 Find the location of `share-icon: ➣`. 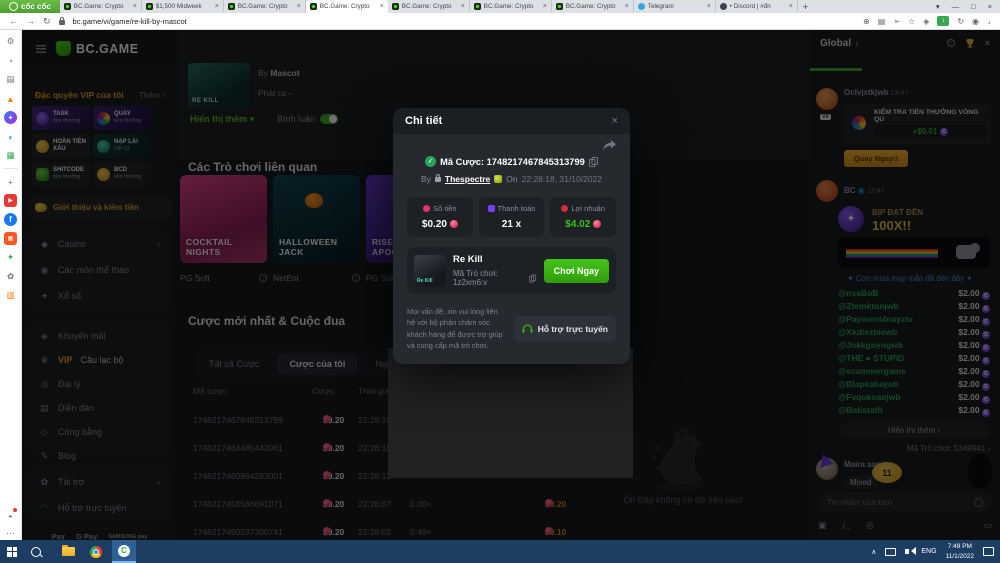

share-icon: ➣ is located at coordinates (896, 21).